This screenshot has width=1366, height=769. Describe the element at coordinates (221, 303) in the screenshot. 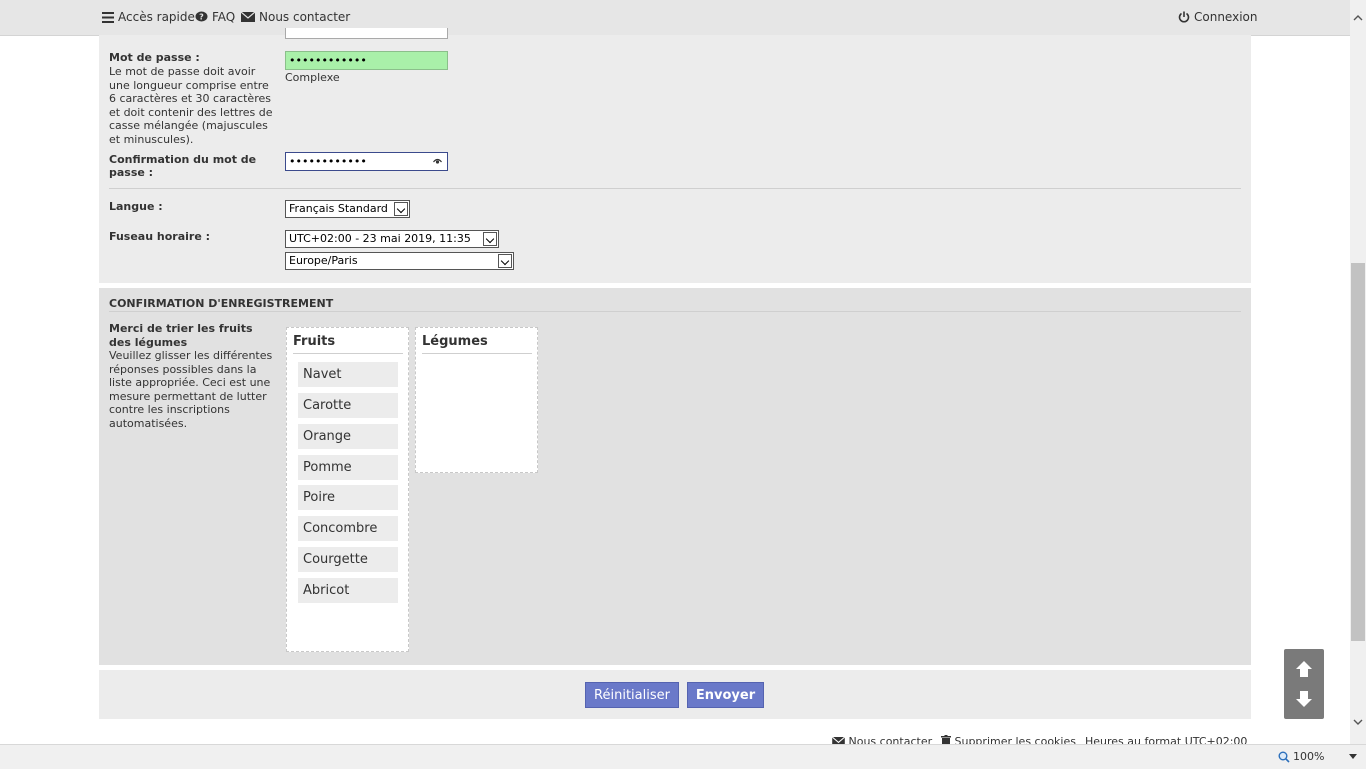

I see `confirmation-title: CONFIRMATION D'ENREGISTREMENT` at that location.